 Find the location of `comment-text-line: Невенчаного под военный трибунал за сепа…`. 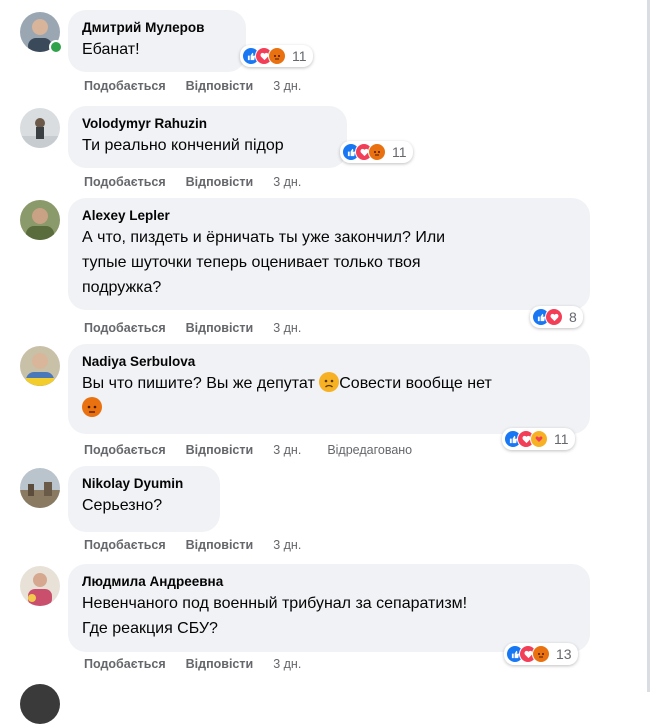

comment-text-line: Невенчаного под военный трибунал за сепа… is located at coordinates (275, 603).